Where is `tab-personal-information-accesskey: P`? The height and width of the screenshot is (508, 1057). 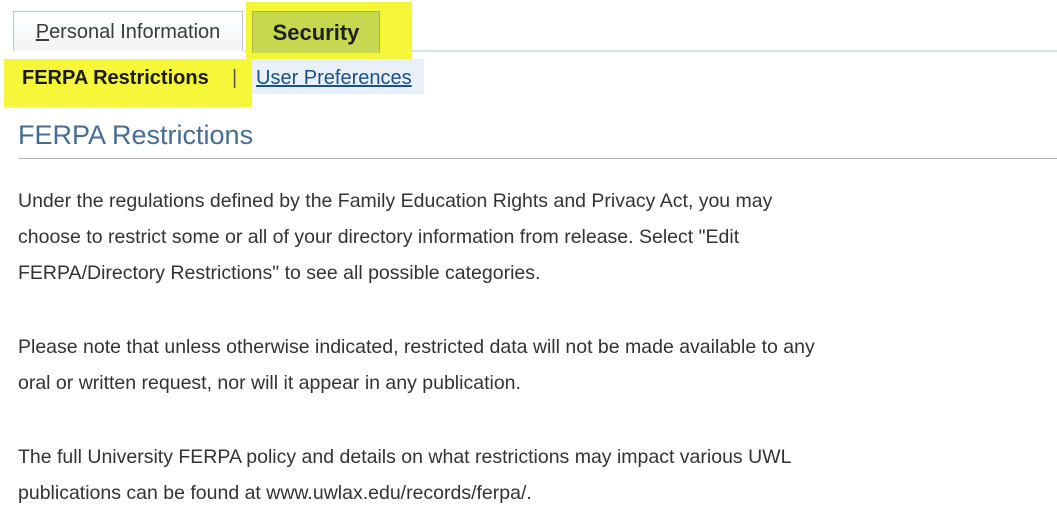 tab-personal-information-accesskey: P is located at coordinates (42, 32).